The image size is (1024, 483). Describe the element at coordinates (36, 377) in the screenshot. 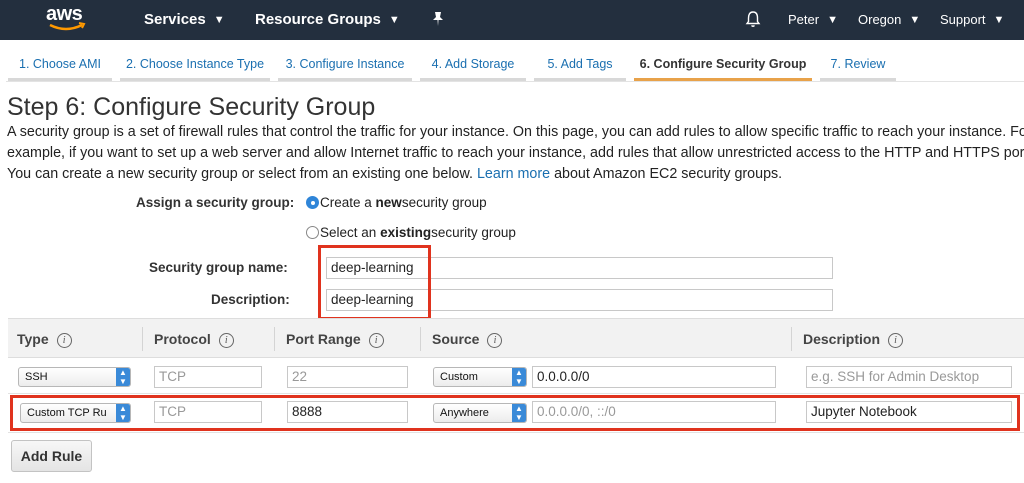

I see `rule-type-value: SSH` at that location.